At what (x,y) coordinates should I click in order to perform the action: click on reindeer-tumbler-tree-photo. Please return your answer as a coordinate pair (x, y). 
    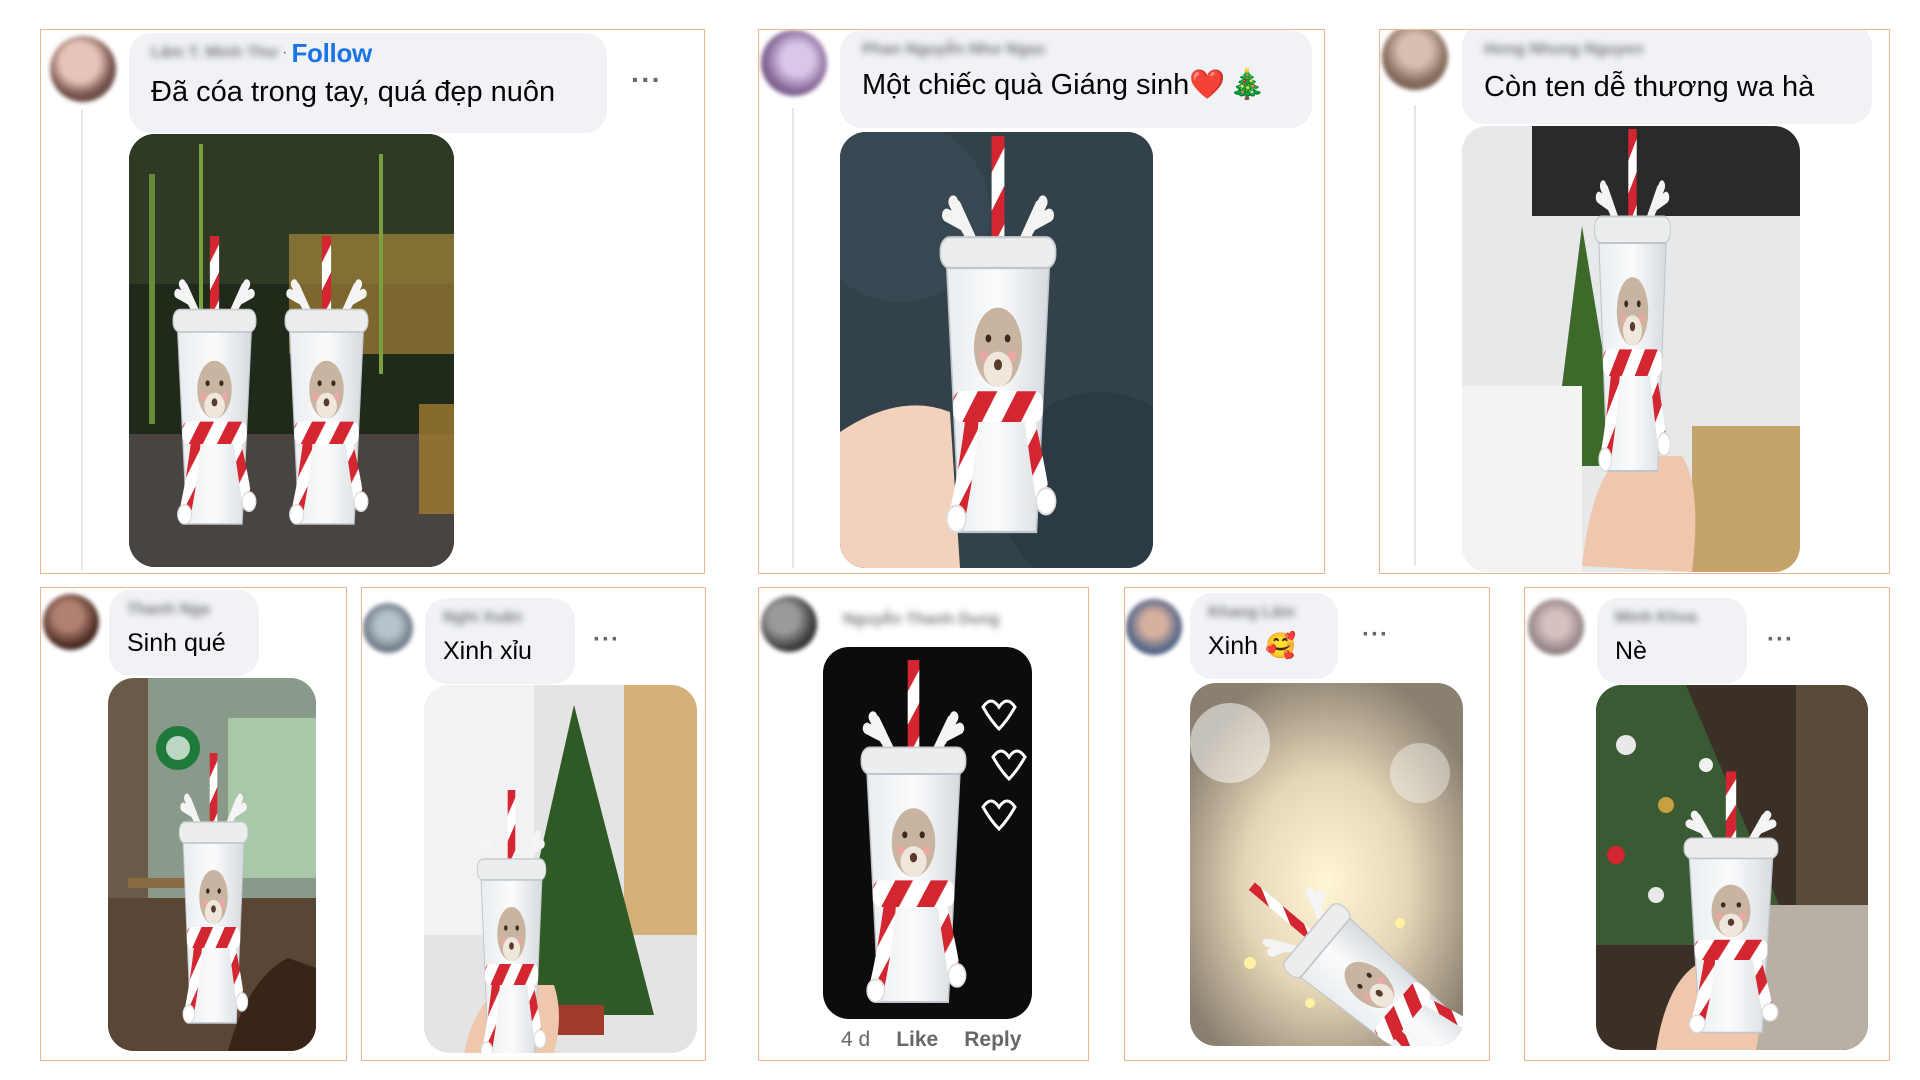
    Looking at the image, I should click on (560, 869).